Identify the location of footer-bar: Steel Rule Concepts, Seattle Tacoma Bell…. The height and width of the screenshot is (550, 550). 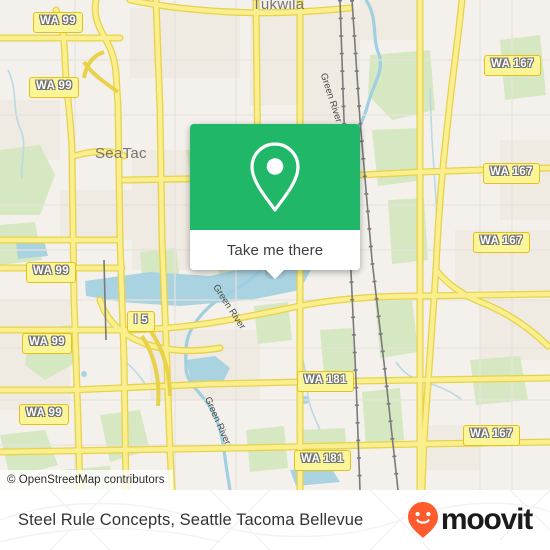
(275, 520).